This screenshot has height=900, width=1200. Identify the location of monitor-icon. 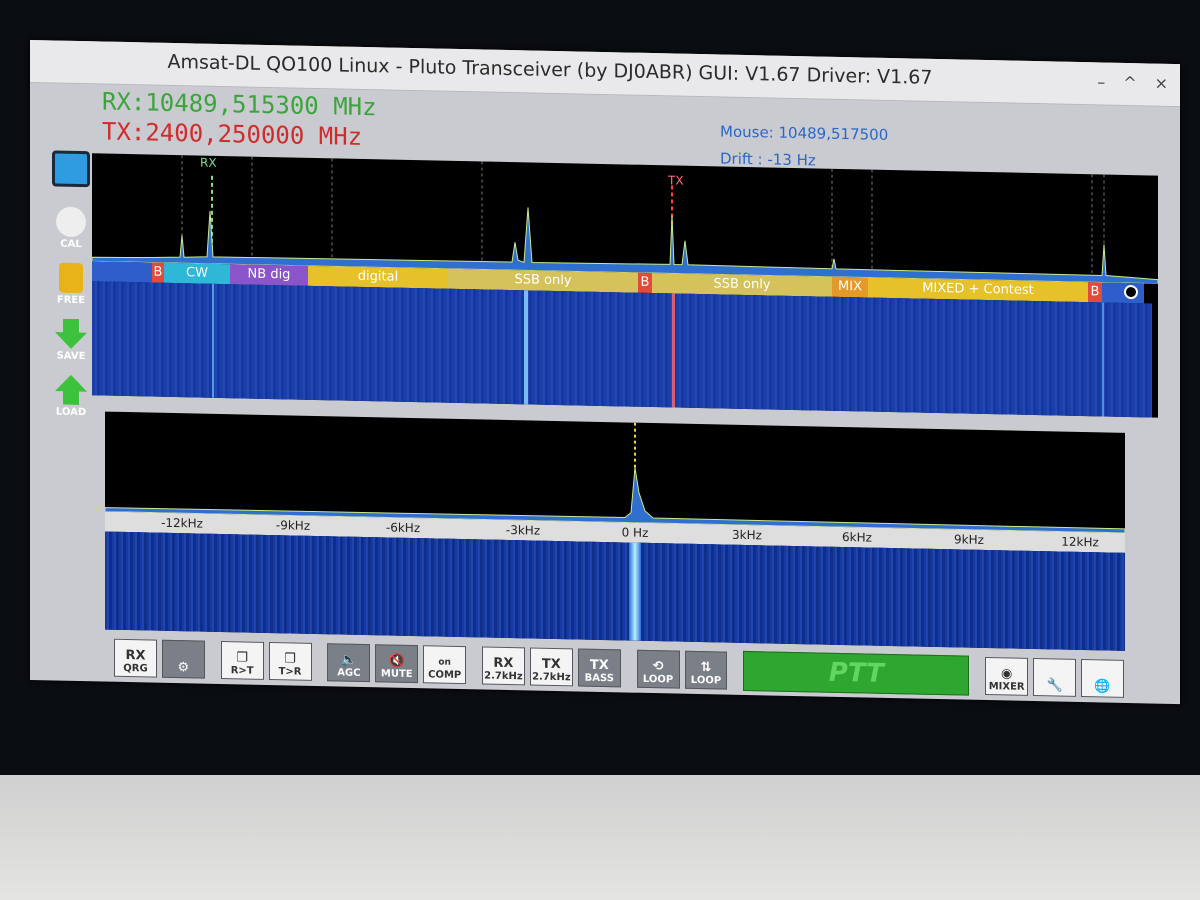
(71, 169).